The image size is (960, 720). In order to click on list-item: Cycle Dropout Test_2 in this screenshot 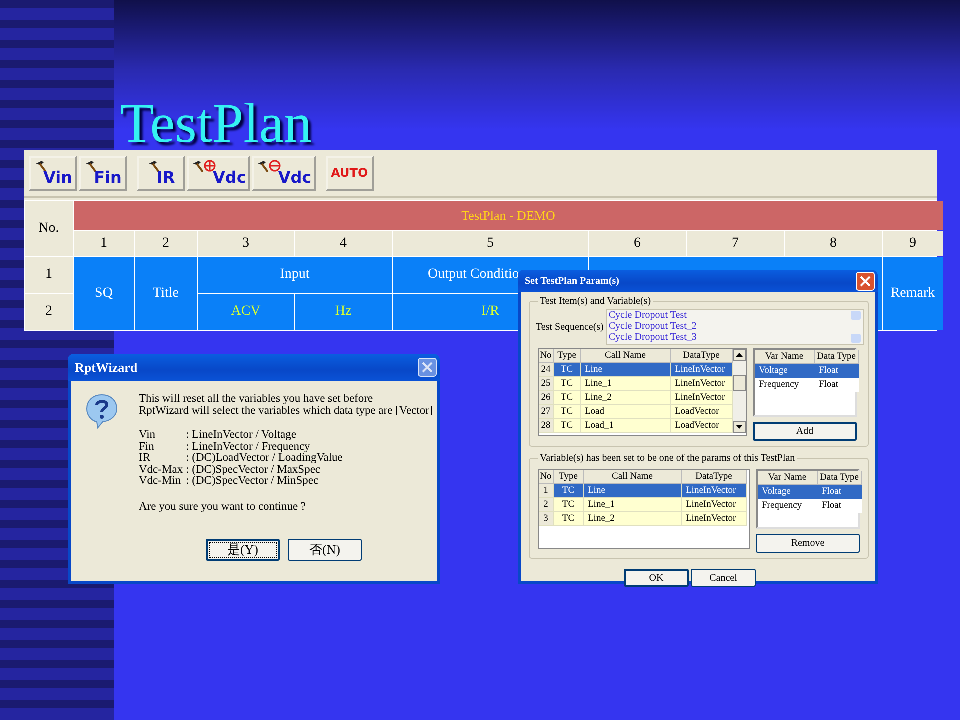, I will do `click(735, 326)`.